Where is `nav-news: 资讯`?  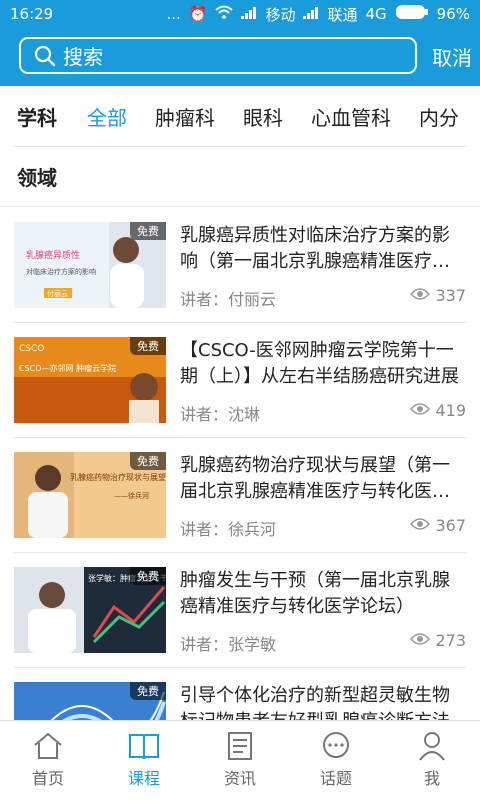
nav-news: 资讯 is located at coordinates (240, 761).